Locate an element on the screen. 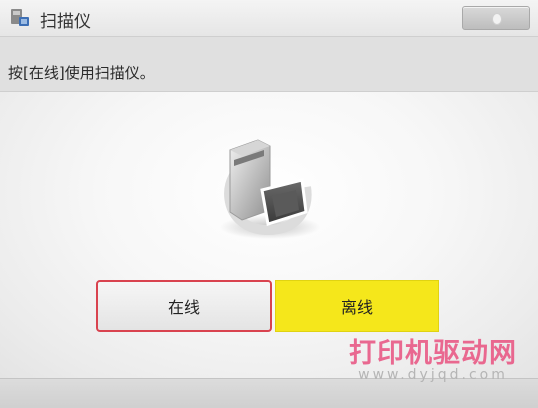  title-bar: 扫描仪 is located at coordinates (269, 18).